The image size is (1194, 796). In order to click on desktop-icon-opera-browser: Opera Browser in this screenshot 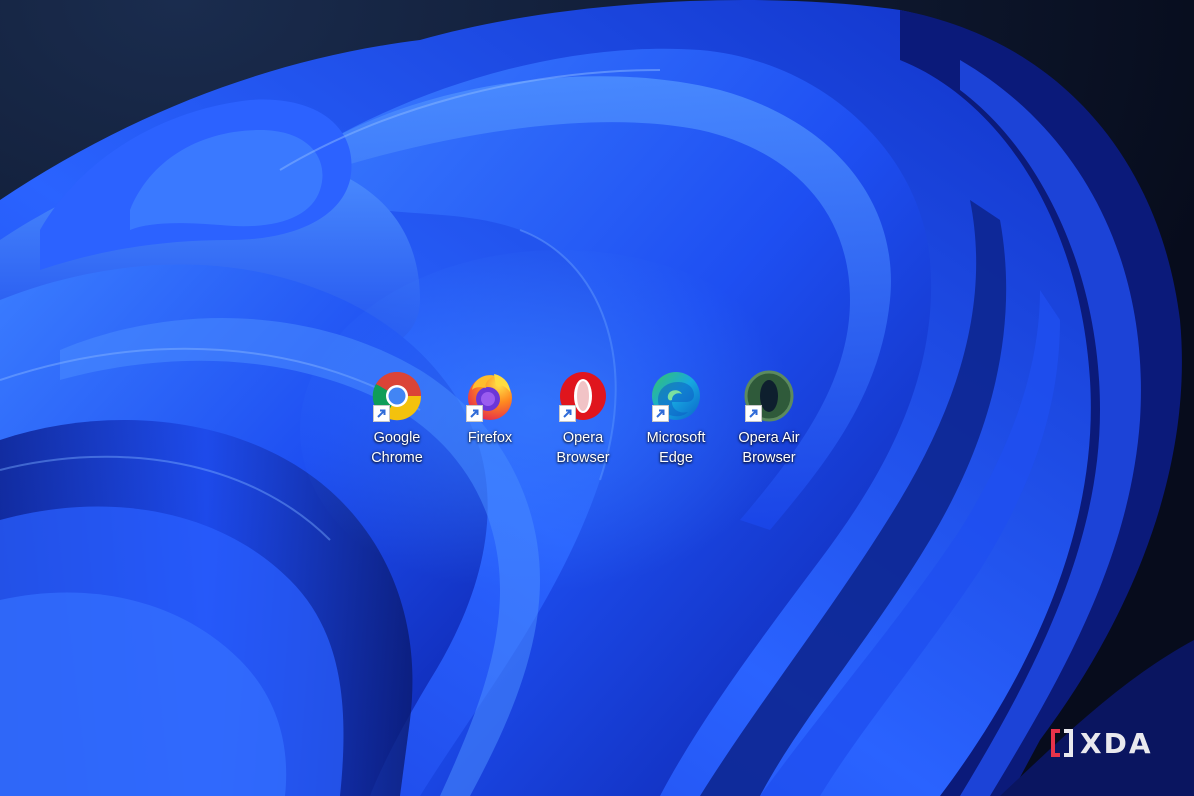, I will do `click(583, 419)`.